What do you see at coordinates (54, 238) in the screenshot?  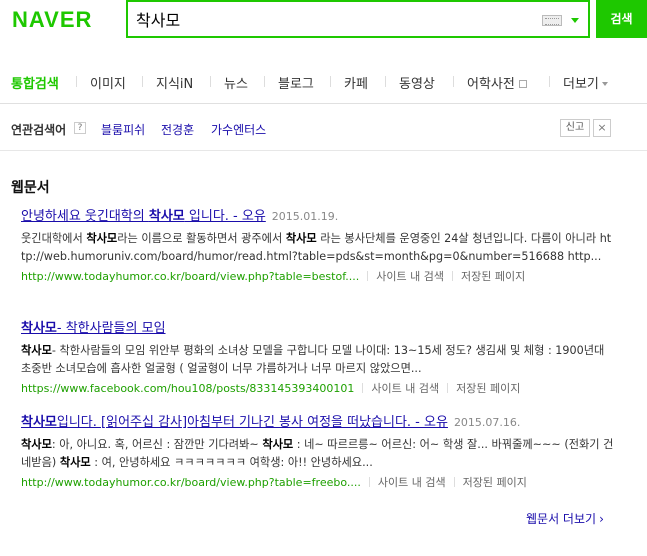 I see `snippet-text: 웃긴대학에서` at bounding box center [54, 238].